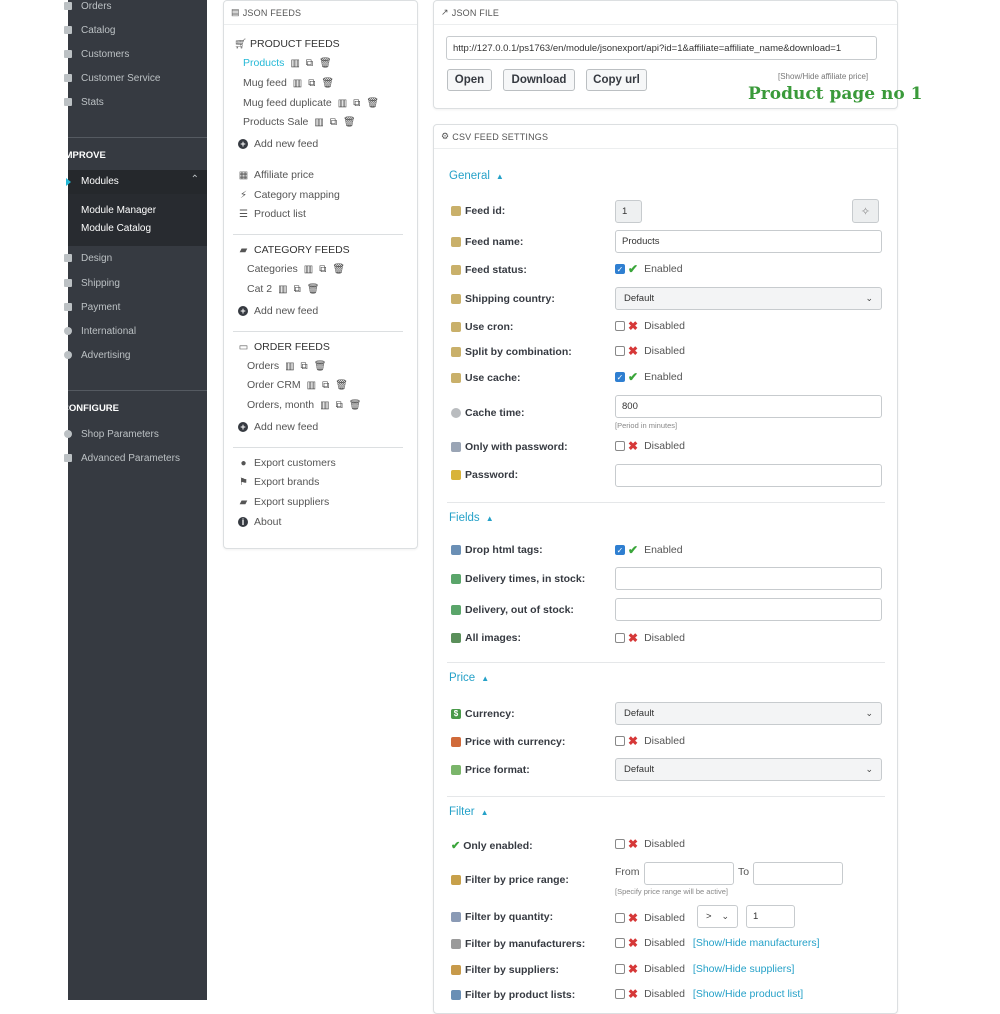 Image resolution: width=1000 pixels, height=1014 pixels. I want to click on drop-html-toggle: ✓ ✔ Enabled, so click(649, 550).